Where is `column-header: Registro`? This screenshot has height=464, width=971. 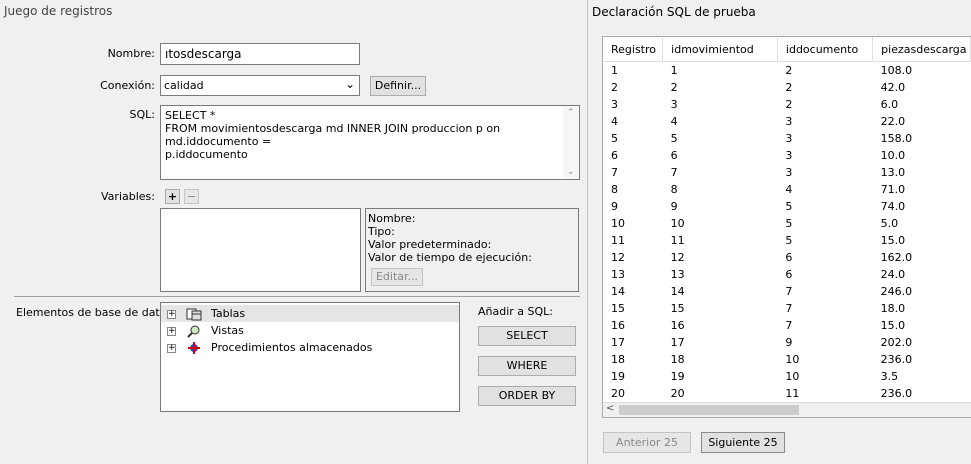 column-header: Registro is located at coordinates (633, 49).